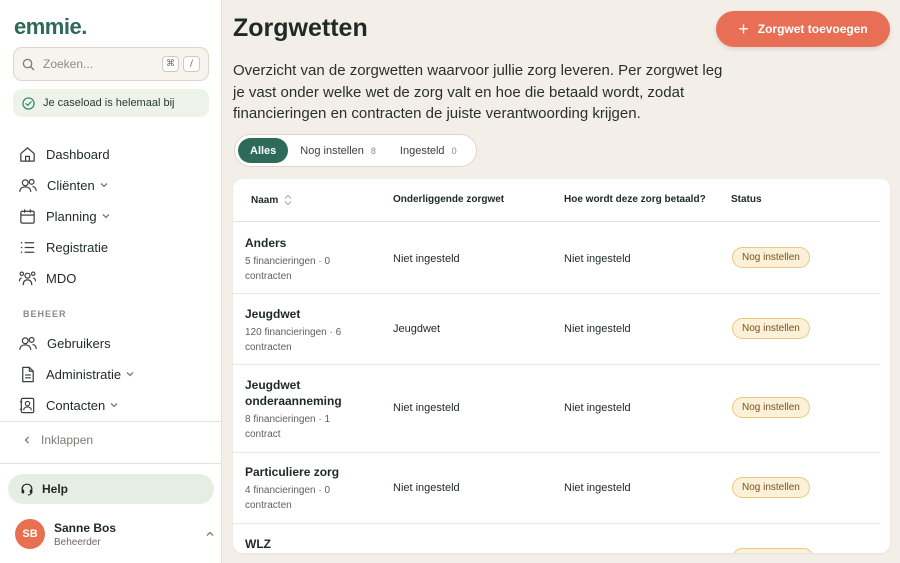  I want to click on chevron-left-icon, so click(26, 440).